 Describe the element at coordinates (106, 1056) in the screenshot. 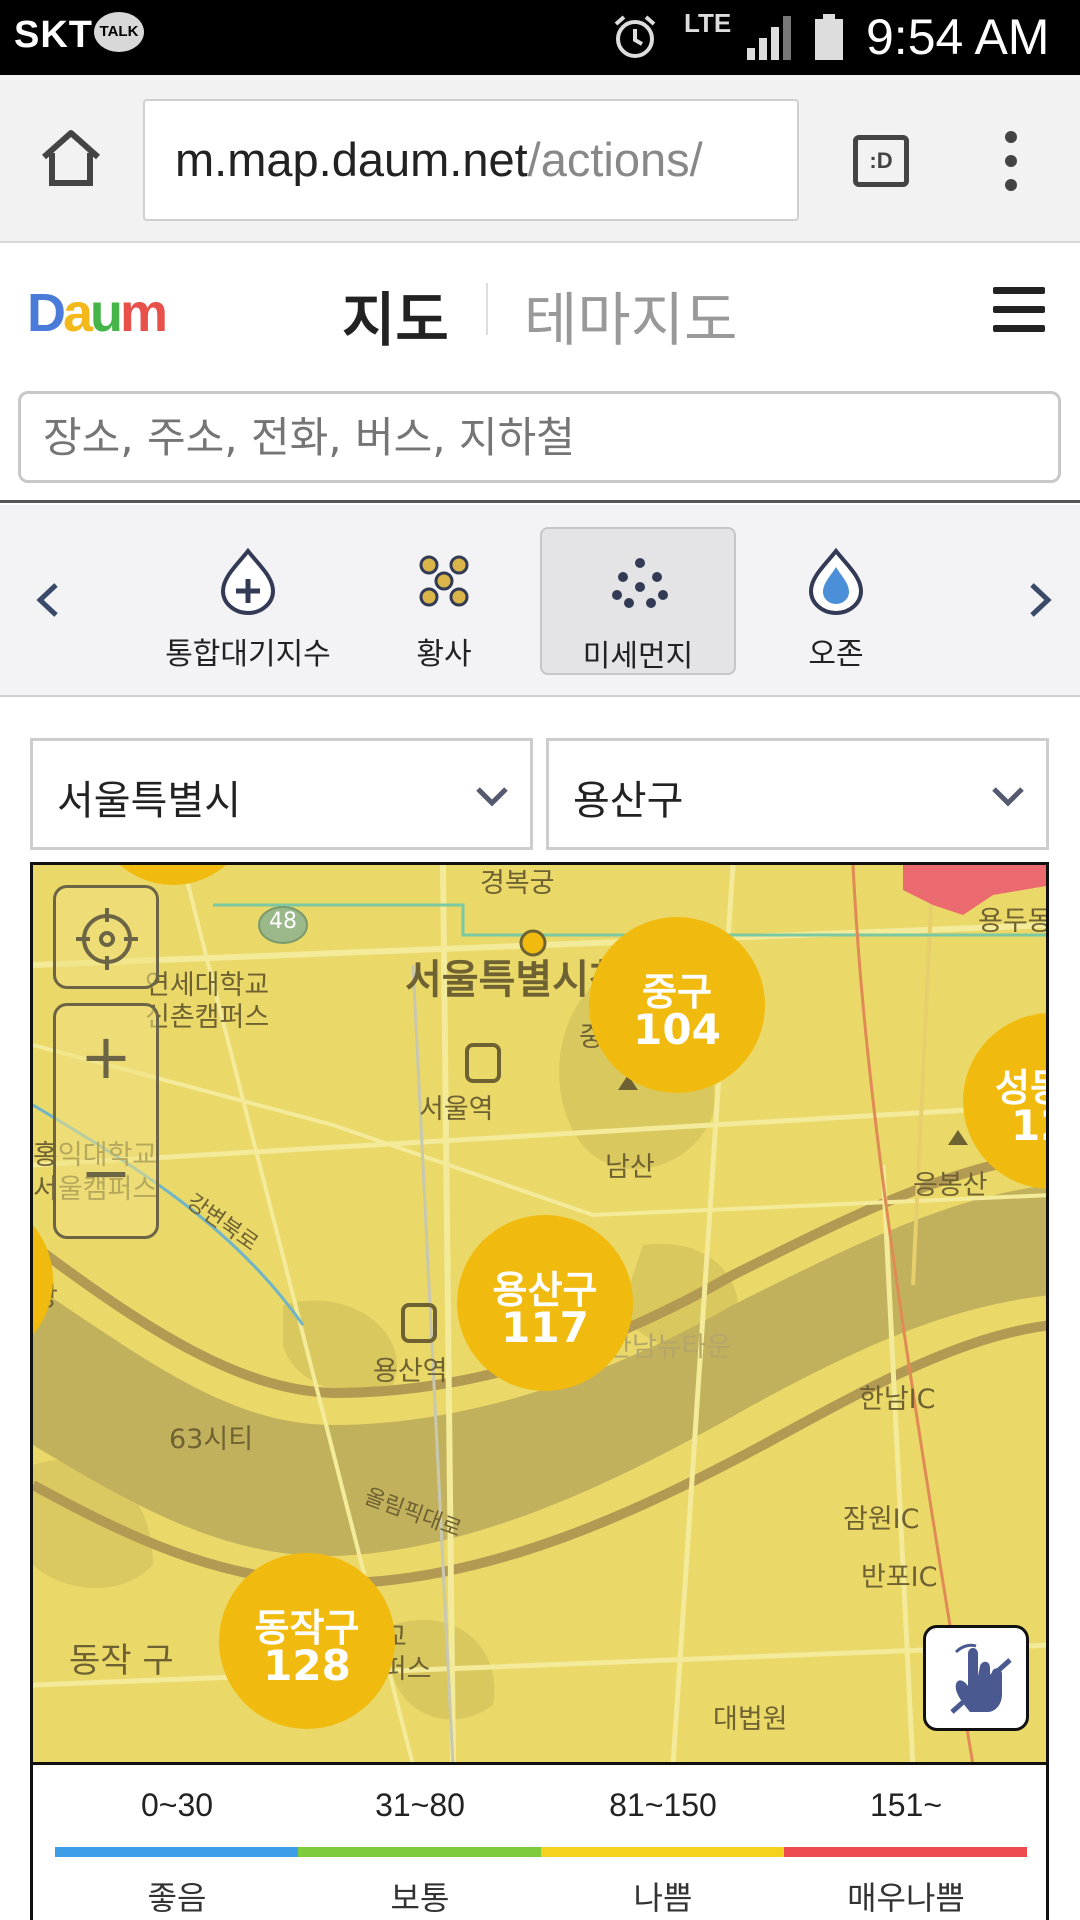

I see `zoom-in-button: +` at that location.